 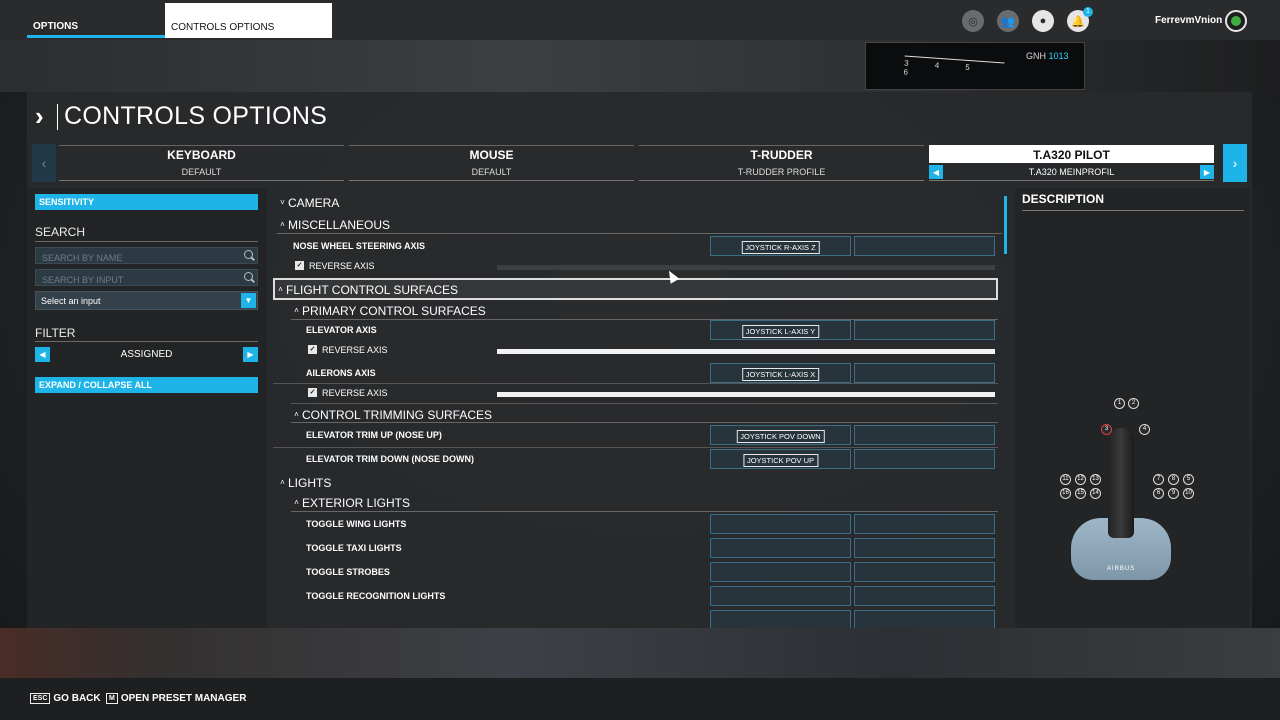 I want to click on binding-slot-primary: JOYSTICK POV DOWN, so click(x=780, y=435).